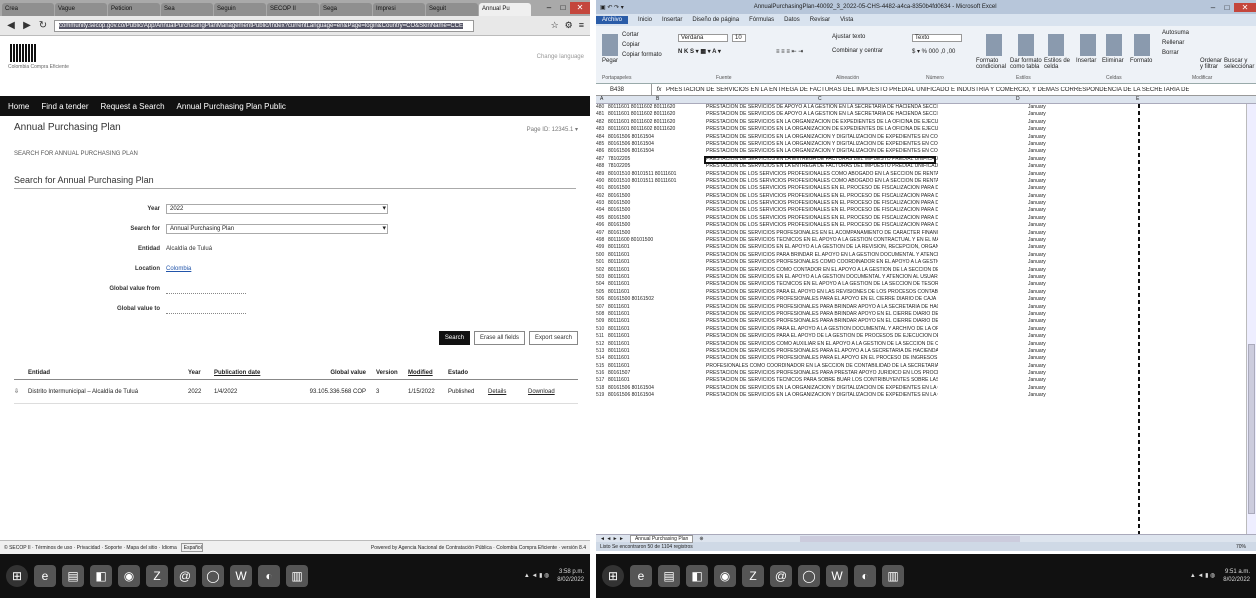 The width and height of the screenshot is (1256, 598). What do you see at coordinates (602, 166) in the screenshot?
I see `row-number: 488` at bounding box center [602, 166].